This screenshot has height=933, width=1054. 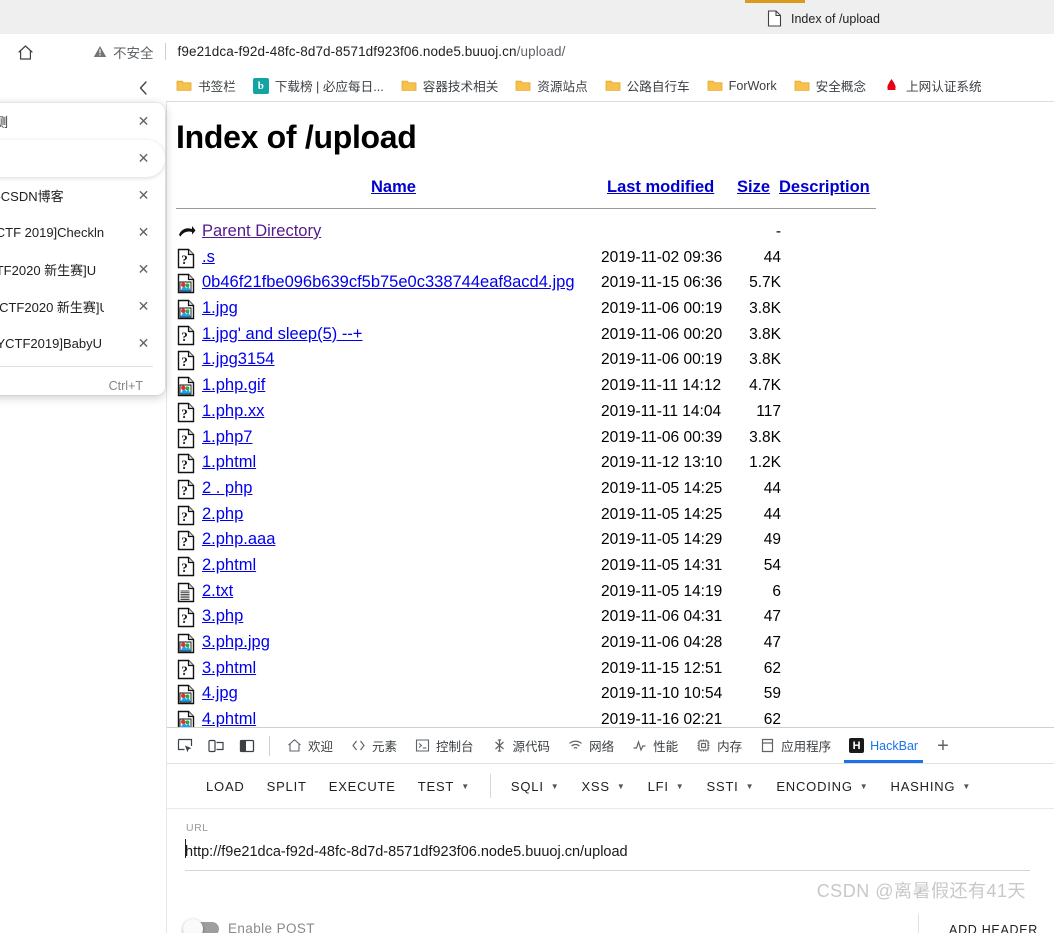 What do you see at coordinates (795, 745) in the screenshot?
I see `devtools-tab-application: 应用程序` at bounding box center [795, 745].